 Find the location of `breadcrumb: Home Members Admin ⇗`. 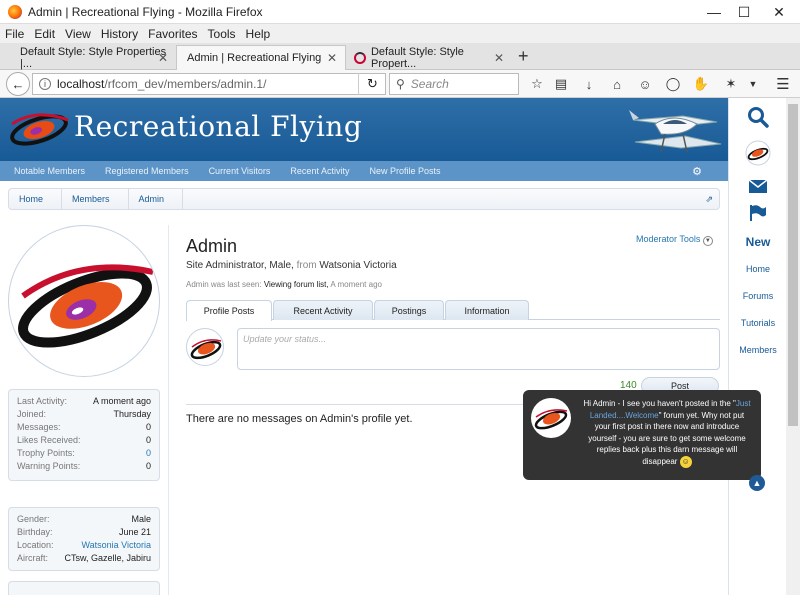

breadcrumb: Home Members Admin ⇗ is located at coordinates (364, 199).